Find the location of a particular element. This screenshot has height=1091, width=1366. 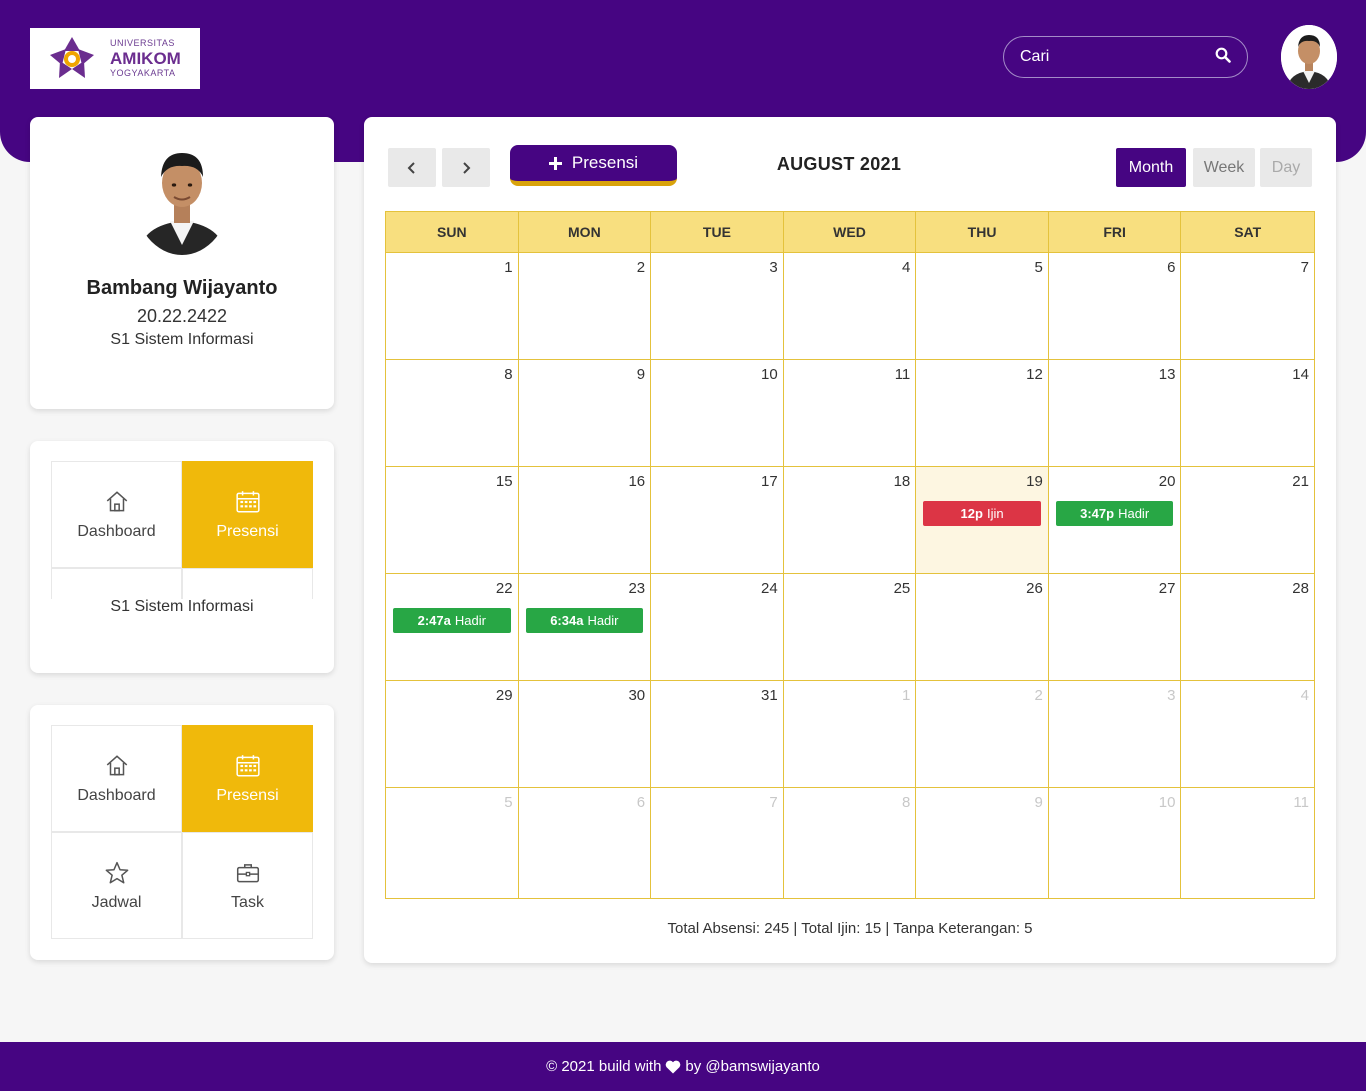

weekday-wed: WED is located at coordinates (850, 232).